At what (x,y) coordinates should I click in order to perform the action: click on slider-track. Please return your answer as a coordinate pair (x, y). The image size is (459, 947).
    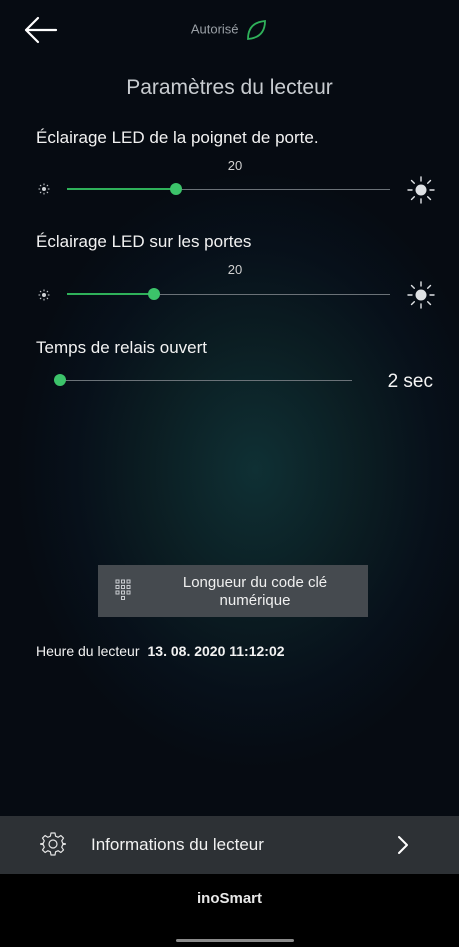
    Looking at the image, I should click on (206, 380).